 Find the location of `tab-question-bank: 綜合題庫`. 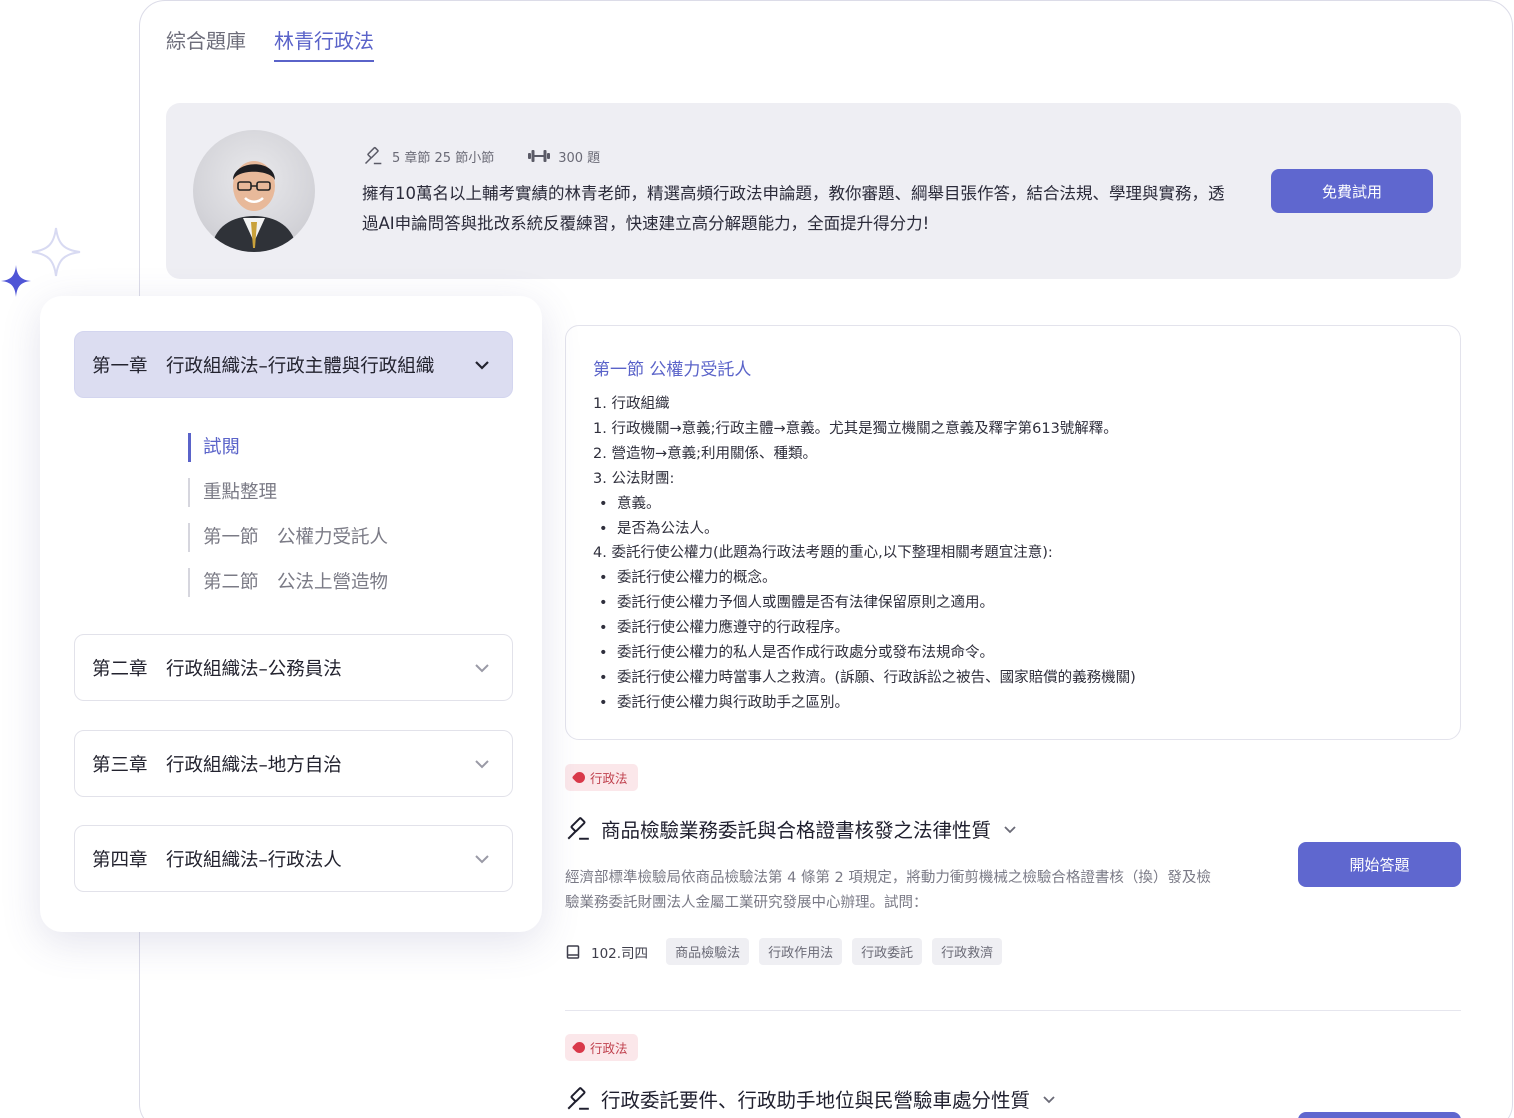

tab-question-bank: 綜合題庫 is located at coordinates (206, 43).